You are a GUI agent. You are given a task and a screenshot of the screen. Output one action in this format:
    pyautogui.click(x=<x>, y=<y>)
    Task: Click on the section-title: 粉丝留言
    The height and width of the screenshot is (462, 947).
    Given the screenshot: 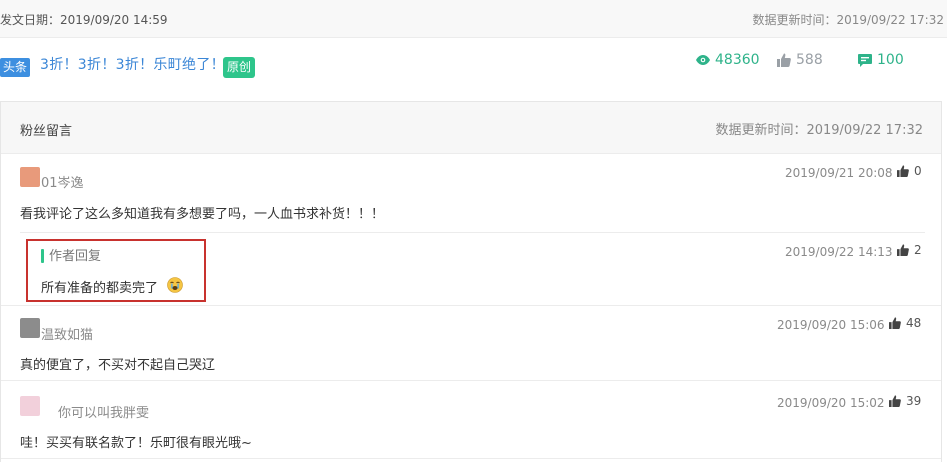 What is the action you would take?
    pyautogui.click(x=46, y=131)
    